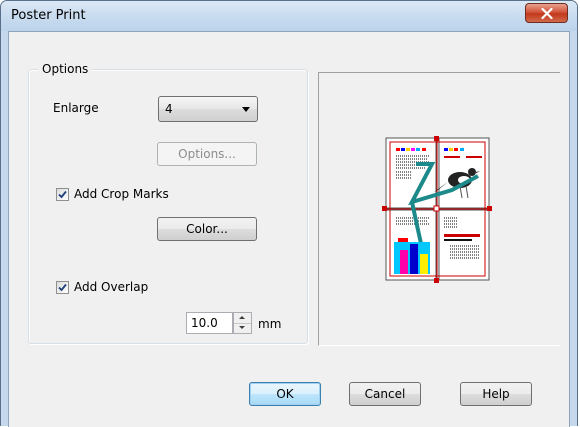 The height and width of the screenshot is (427, 580). I want to click on spin-down-icon, so click(242, 328).